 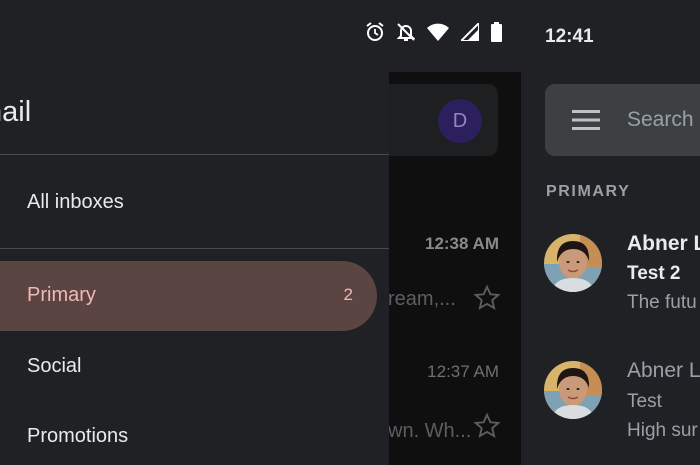 What do you see at coordinates (662, 302) in the screenshot?
I see `email-snippet: The futu` at bounding box center [662, 302].